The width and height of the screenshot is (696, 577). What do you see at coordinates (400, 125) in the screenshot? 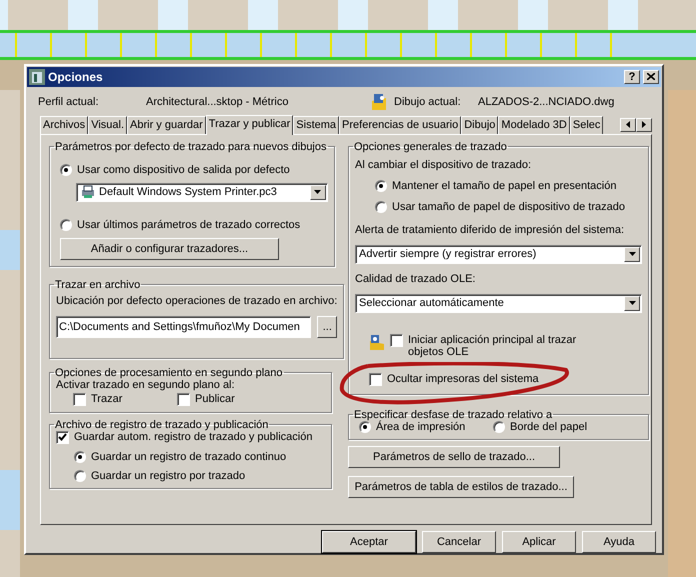
I see `tab: Preferencias de usuario` at bounding box center [400, 125].